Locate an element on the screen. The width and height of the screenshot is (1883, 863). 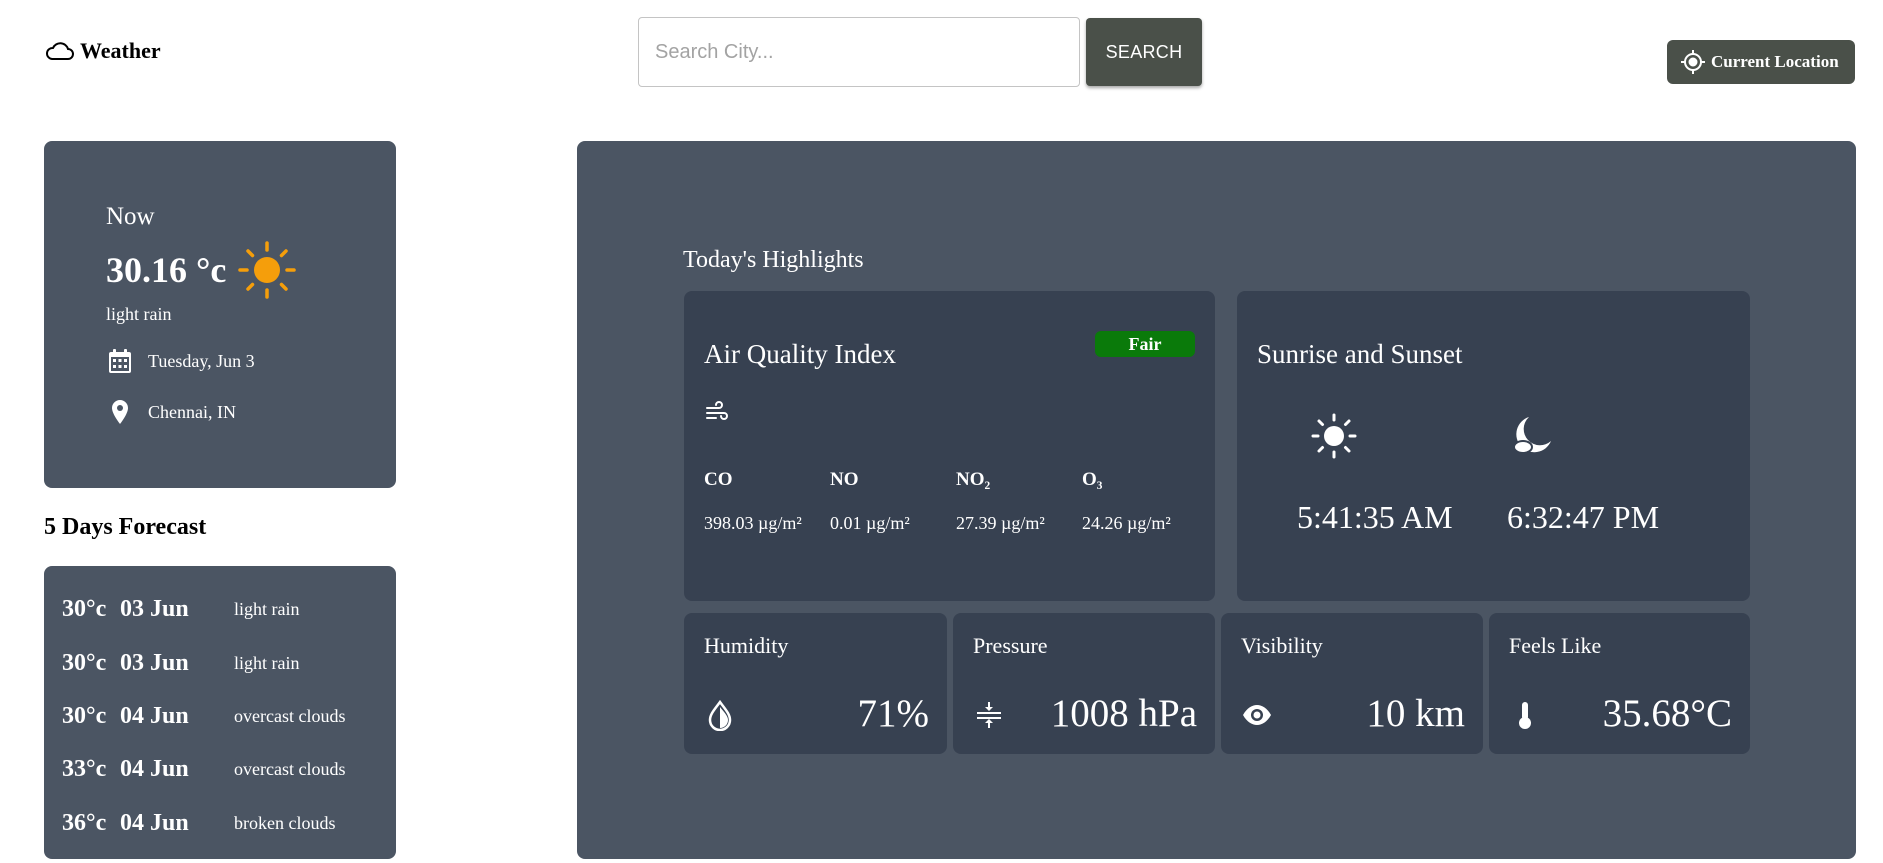
sun-icon is located at coordinates (267, 270).